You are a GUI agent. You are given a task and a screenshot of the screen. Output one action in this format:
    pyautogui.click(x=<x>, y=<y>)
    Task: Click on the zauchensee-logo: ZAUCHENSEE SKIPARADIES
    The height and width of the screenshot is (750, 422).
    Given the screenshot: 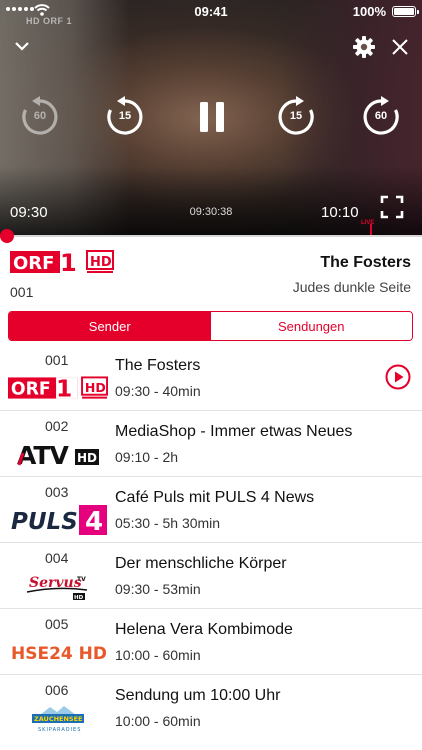 What is the action you would take?
    pyautogui.click(x=58, y=718)
    